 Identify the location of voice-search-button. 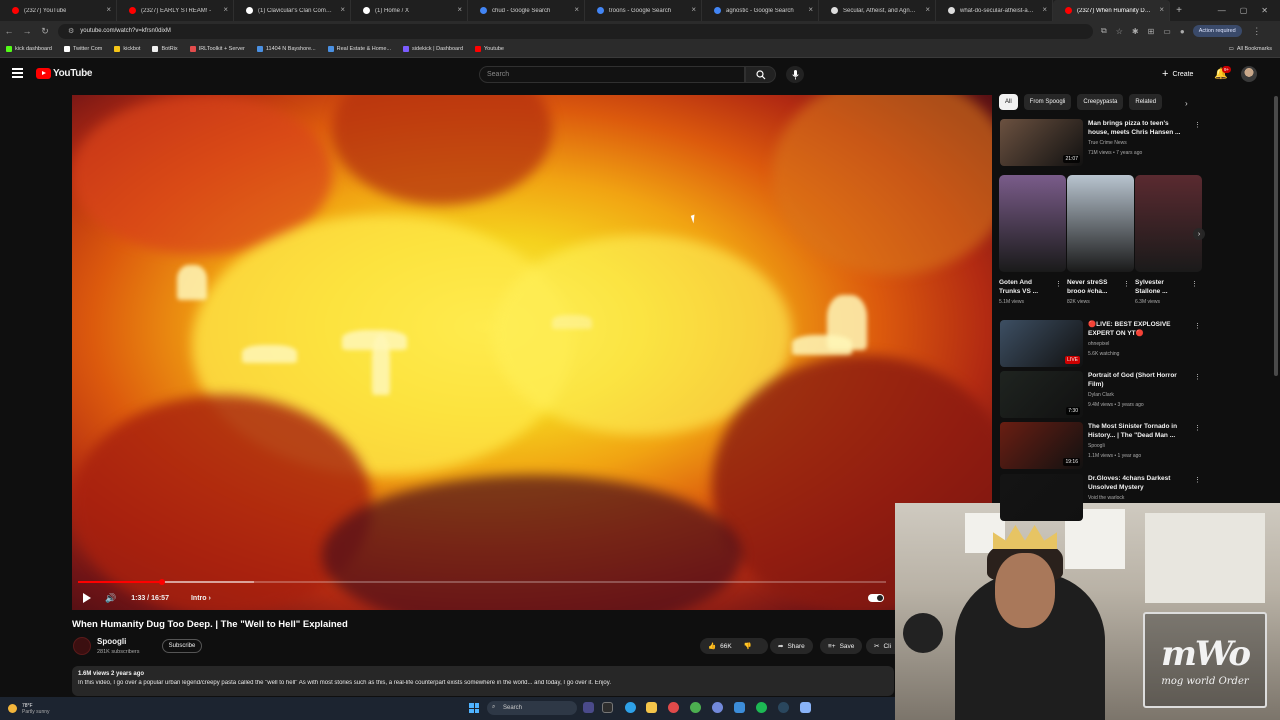
(795, 74).